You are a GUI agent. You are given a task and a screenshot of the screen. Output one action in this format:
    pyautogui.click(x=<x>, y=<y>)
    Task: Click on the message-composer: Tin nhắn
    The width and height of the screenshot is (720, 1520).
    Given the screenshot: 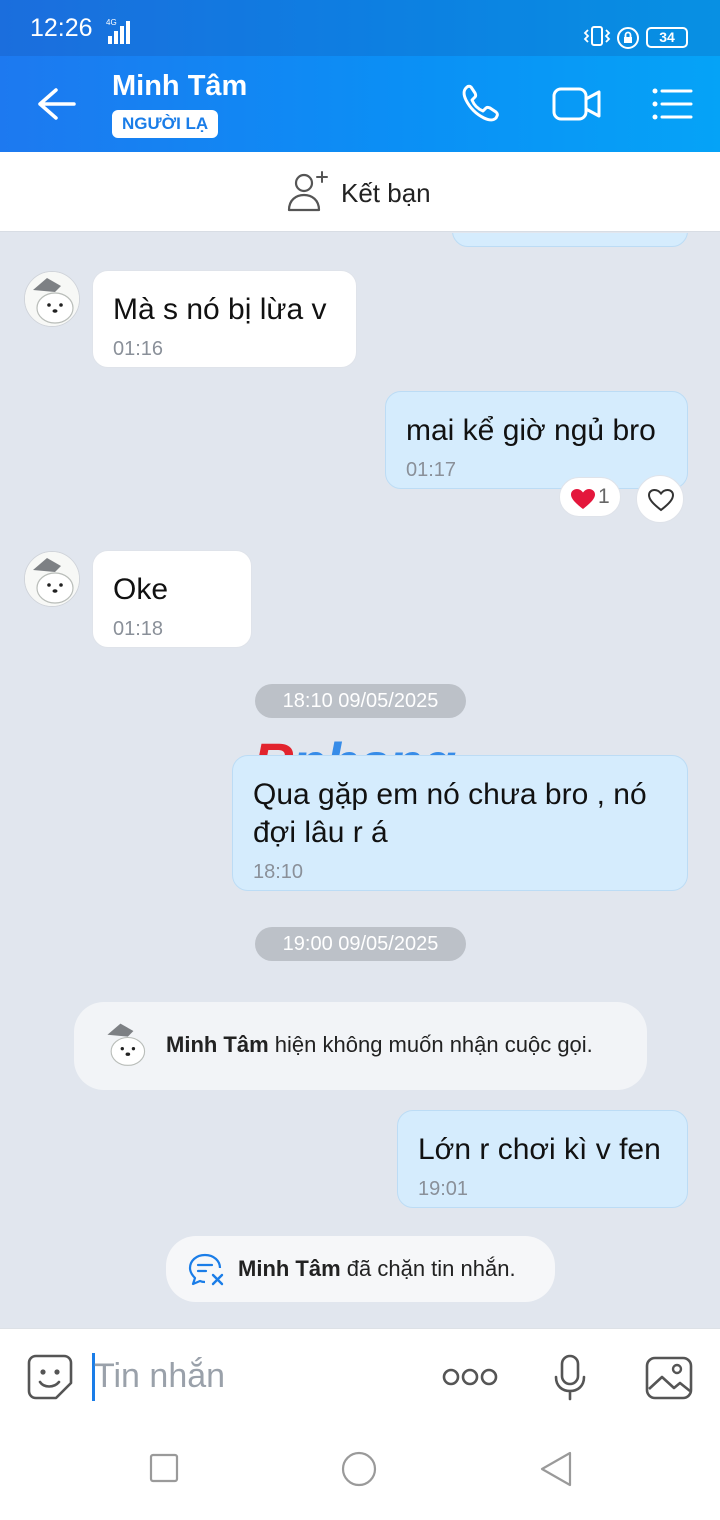 What is the action you would take?
    pyautogui.click(x=360, y=1378)
    